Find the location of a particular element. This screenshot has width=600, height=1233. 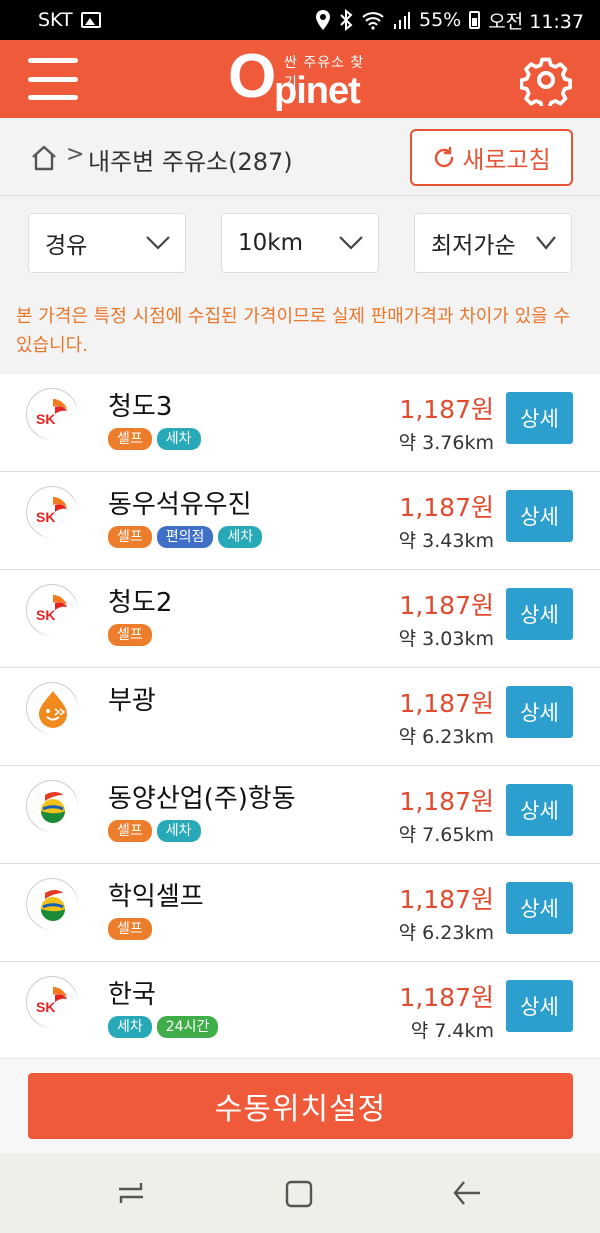

back-icon is located at coordinates (467, 1193).